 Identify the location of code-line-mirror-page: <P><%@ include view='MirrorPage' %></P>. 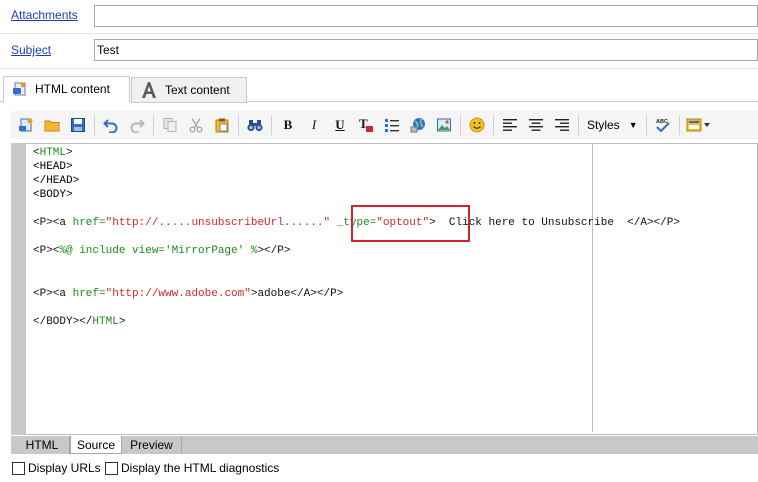
(161, 251).